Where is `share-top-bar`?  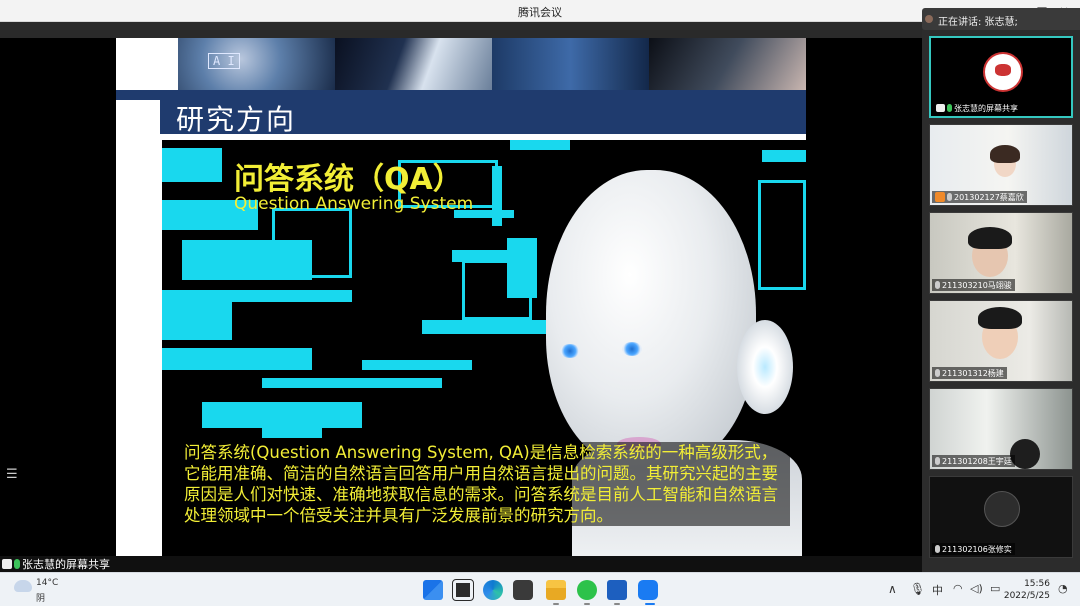
share-top-bar is located at coordinates (461, 30).